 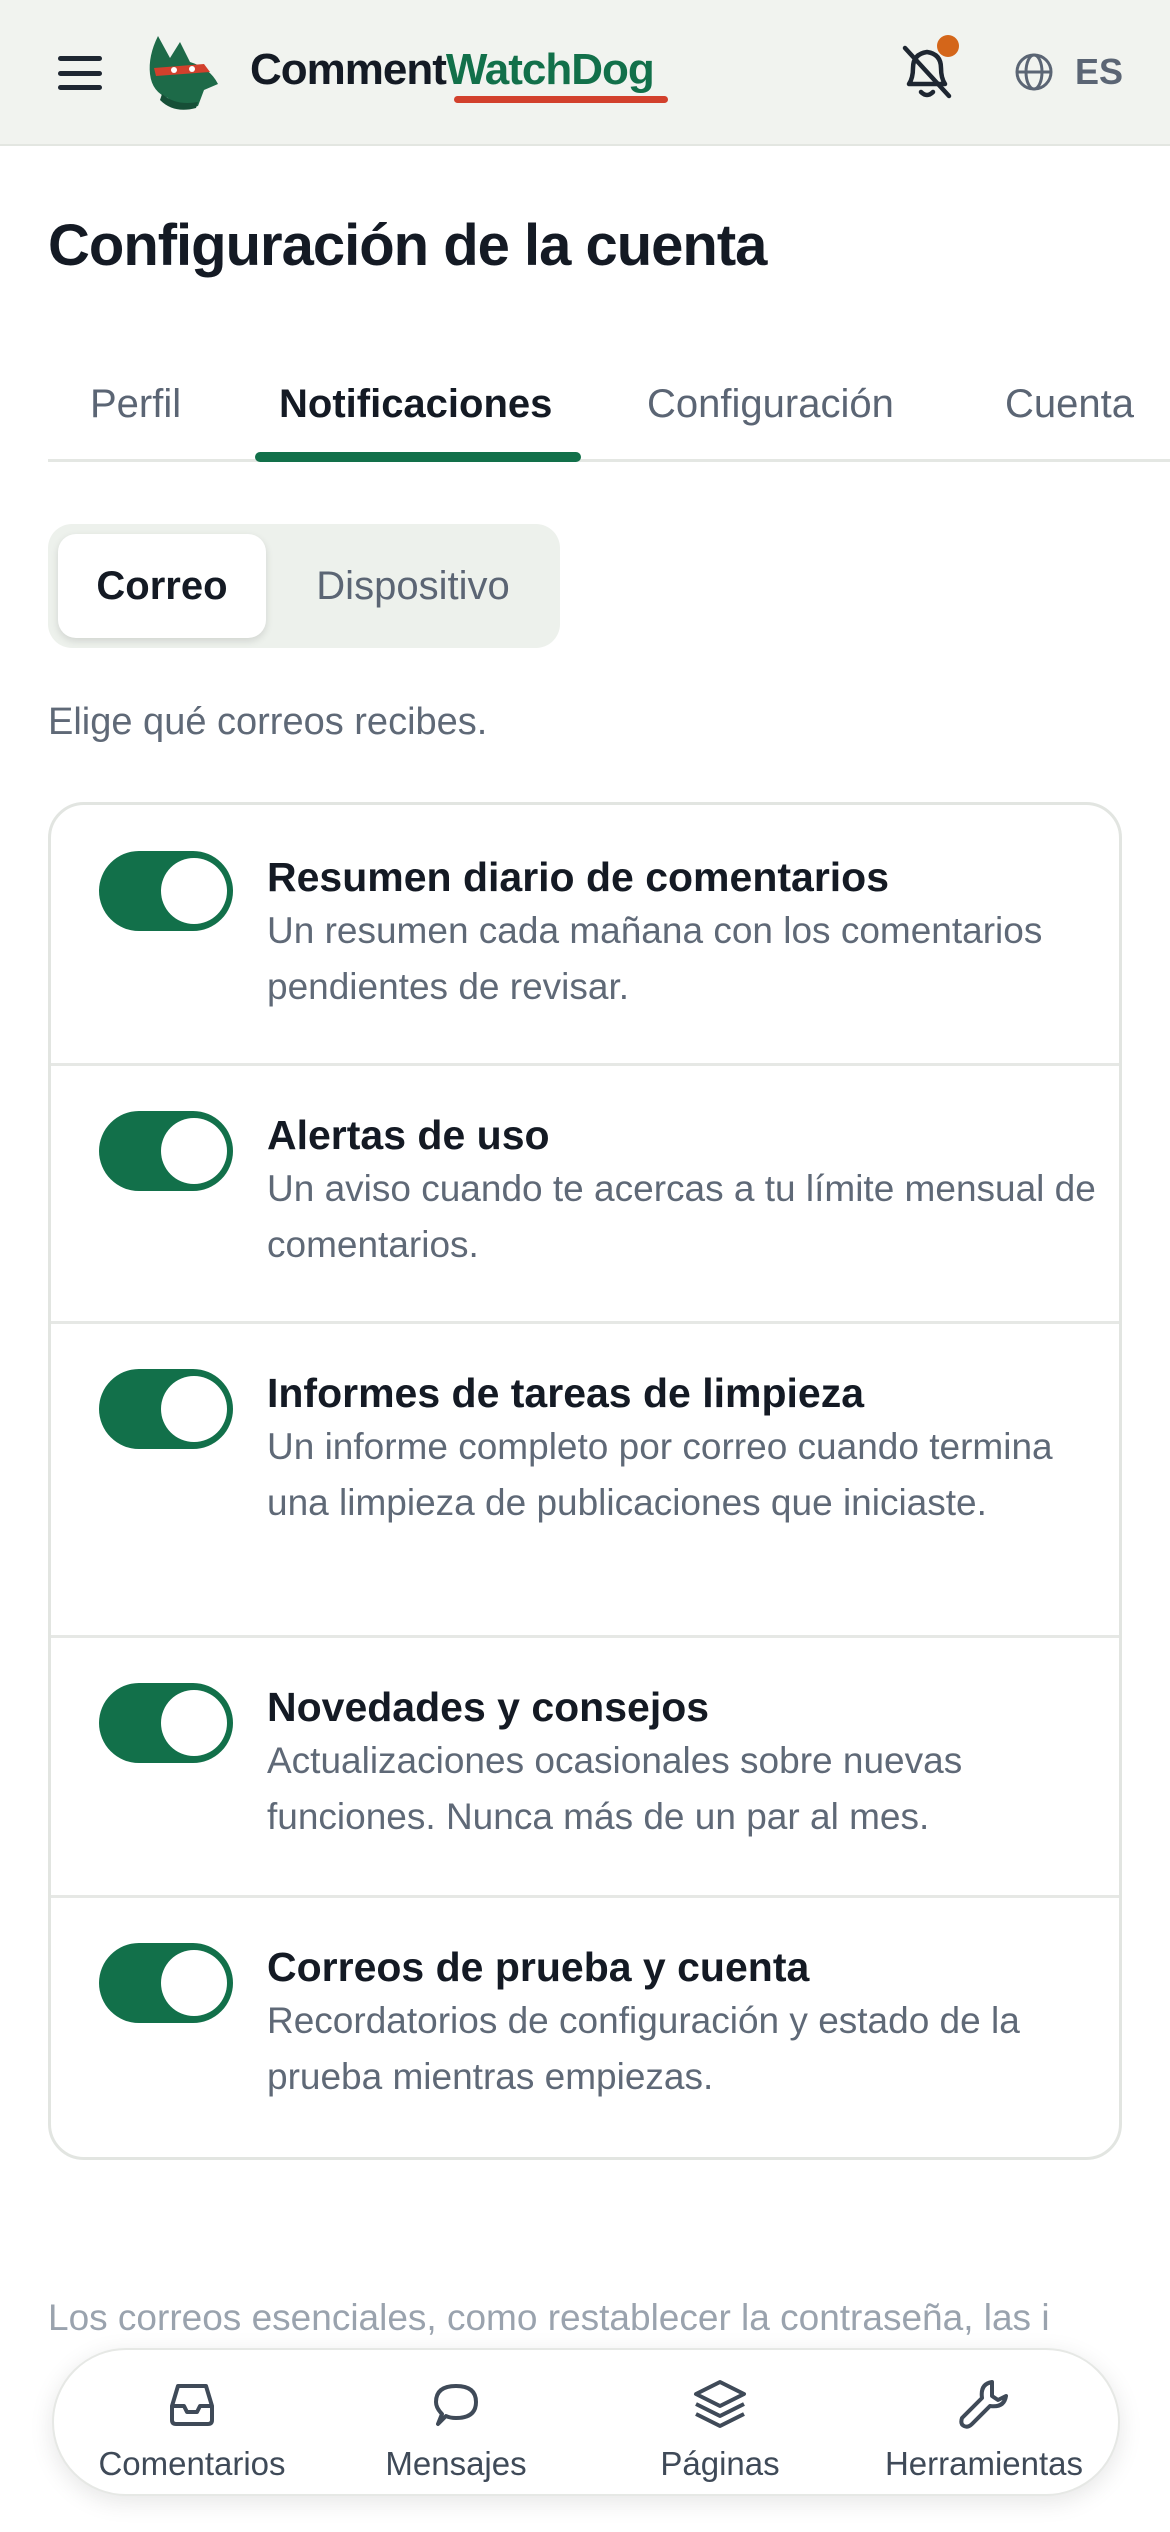 I want to click on nav-label: Herramientas, so click(x=984, y=2463).